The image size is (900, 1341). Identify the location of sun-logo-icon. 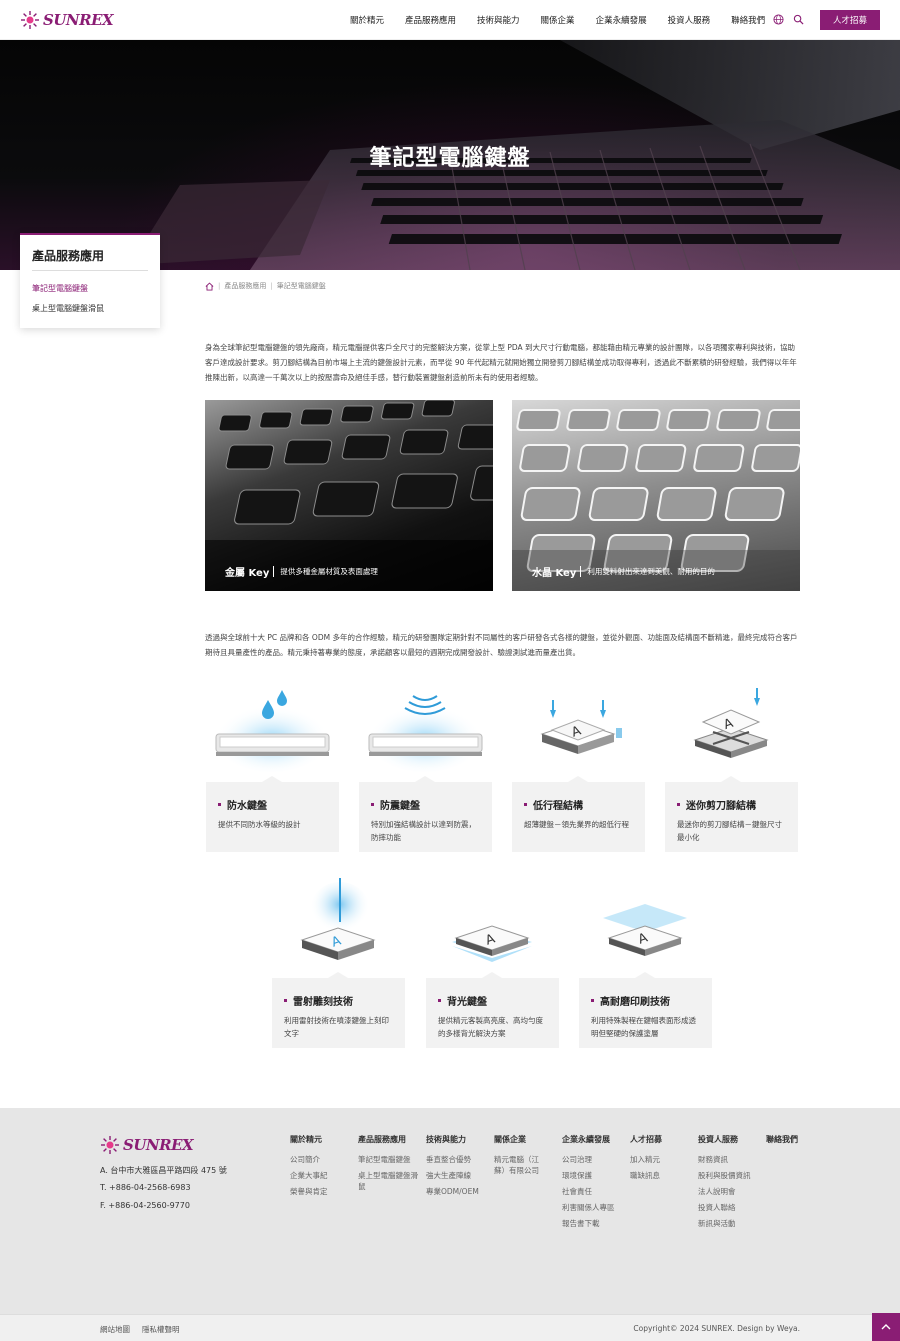
(110, 1145).